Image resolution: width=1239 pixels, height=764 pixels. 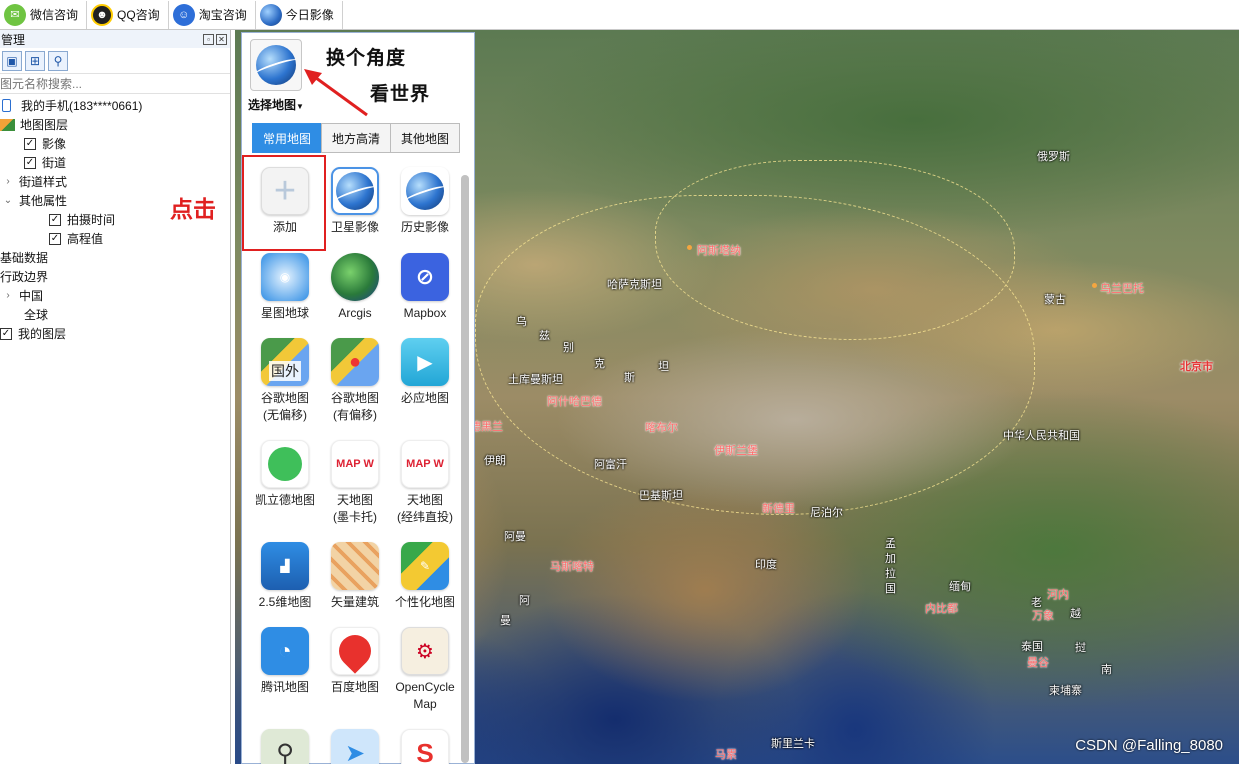 I want to click on map-label: 拉, so click(x=890, y=574).